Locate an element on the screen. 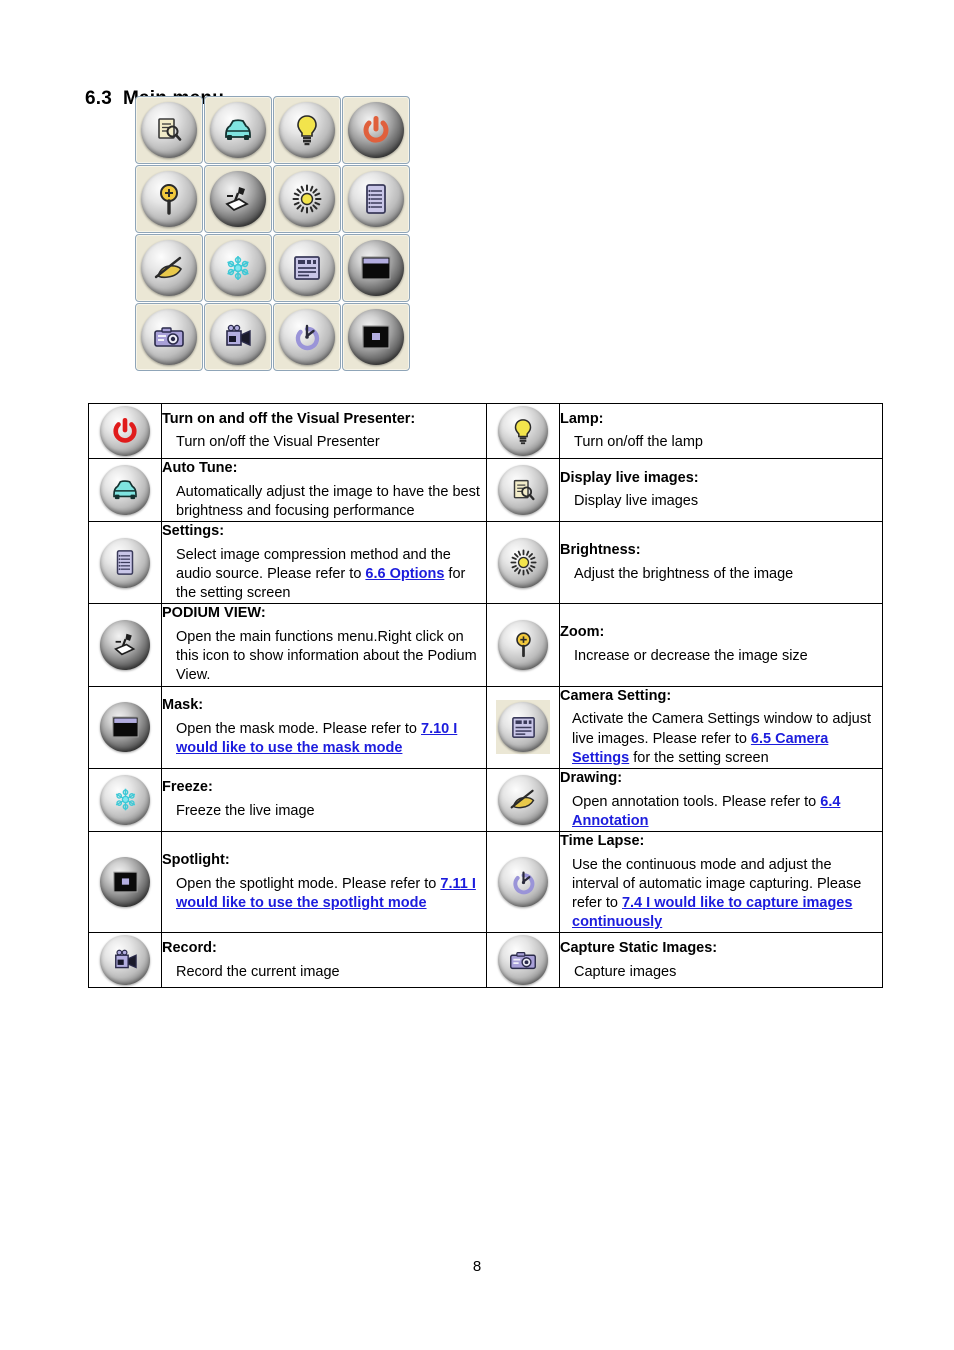 The height and width of the screenshot is (1350, 954). camera-setting-icon is located at coordinates (307, 268).